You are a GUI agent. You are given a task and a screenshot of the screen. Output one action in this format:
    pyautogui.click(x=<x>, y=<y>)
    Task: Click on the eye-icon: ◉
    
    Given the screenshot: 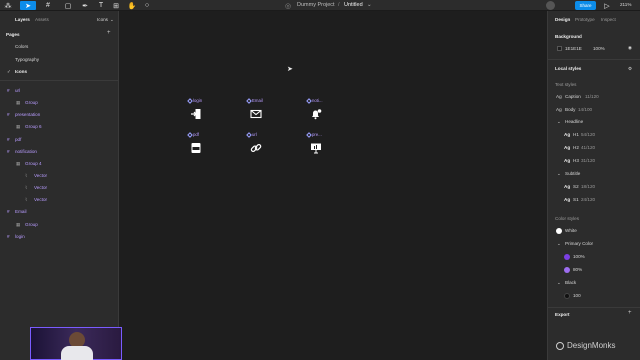 What is the action you would take?
    pyautogui.click(x=630, y=48)
    